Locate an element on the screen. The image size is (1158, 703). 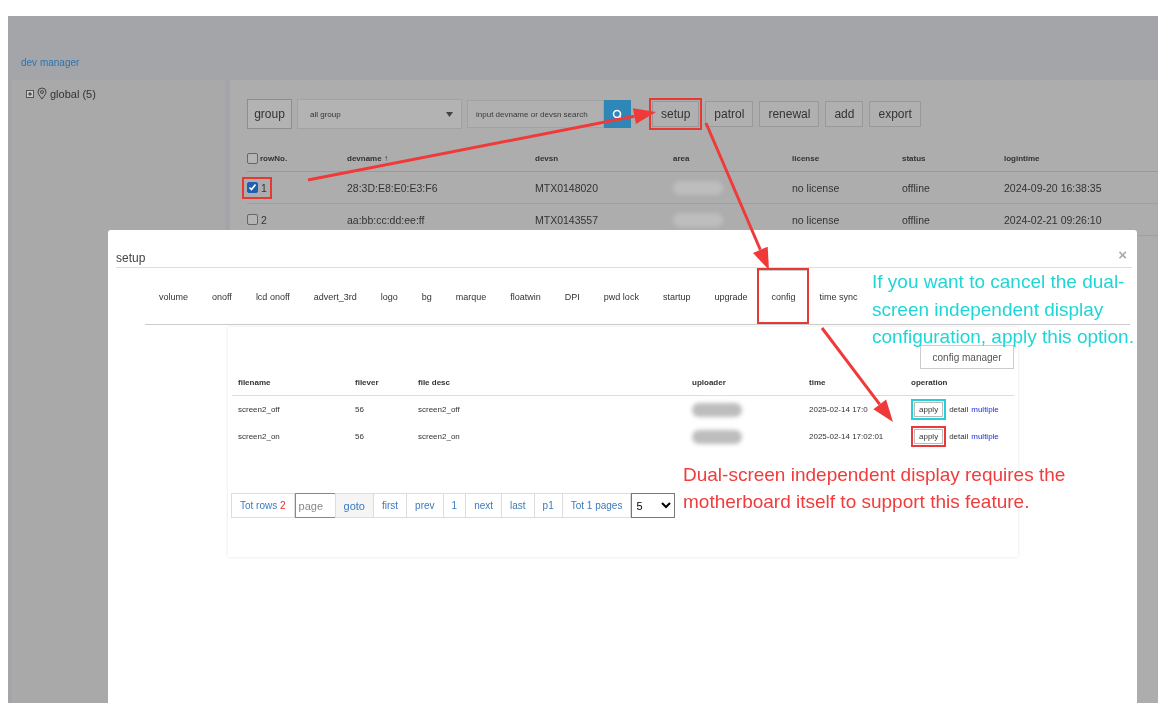
column-header: devsn is located at coordinates (604, 158).